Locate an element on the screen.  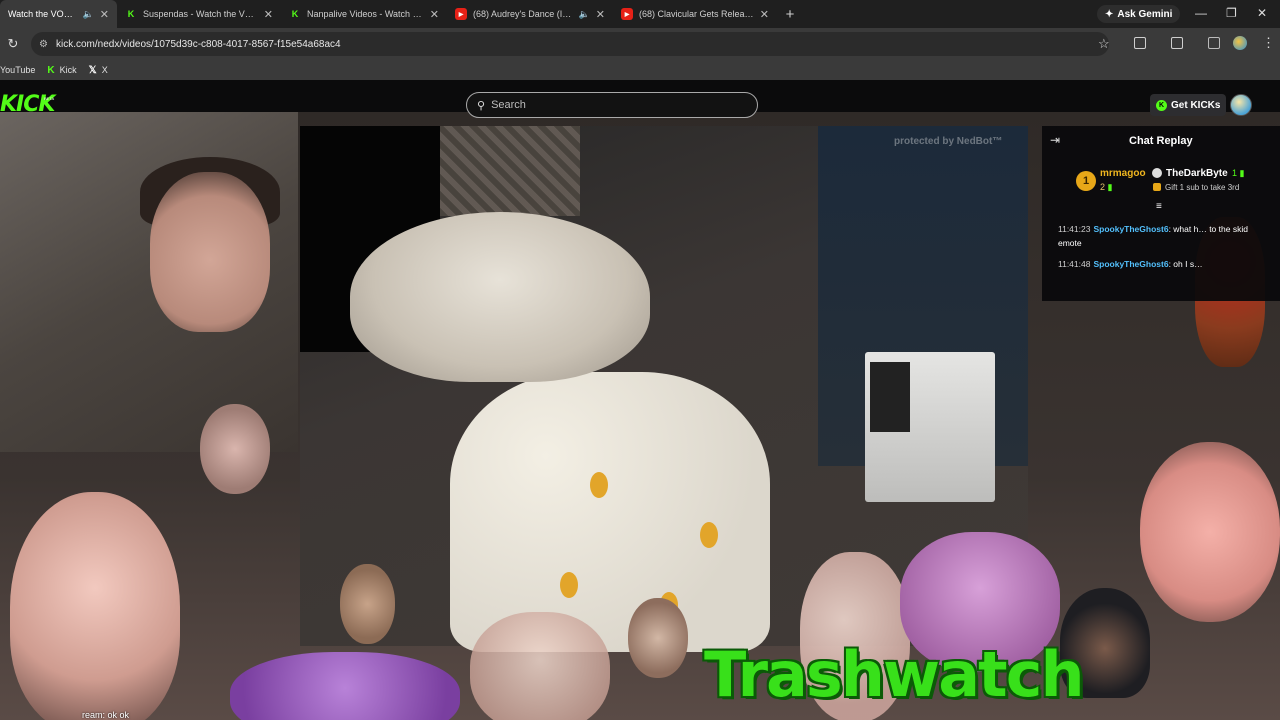
leaderboard-first-name-text: mrmagoo is located at coordinates (1123, 173).